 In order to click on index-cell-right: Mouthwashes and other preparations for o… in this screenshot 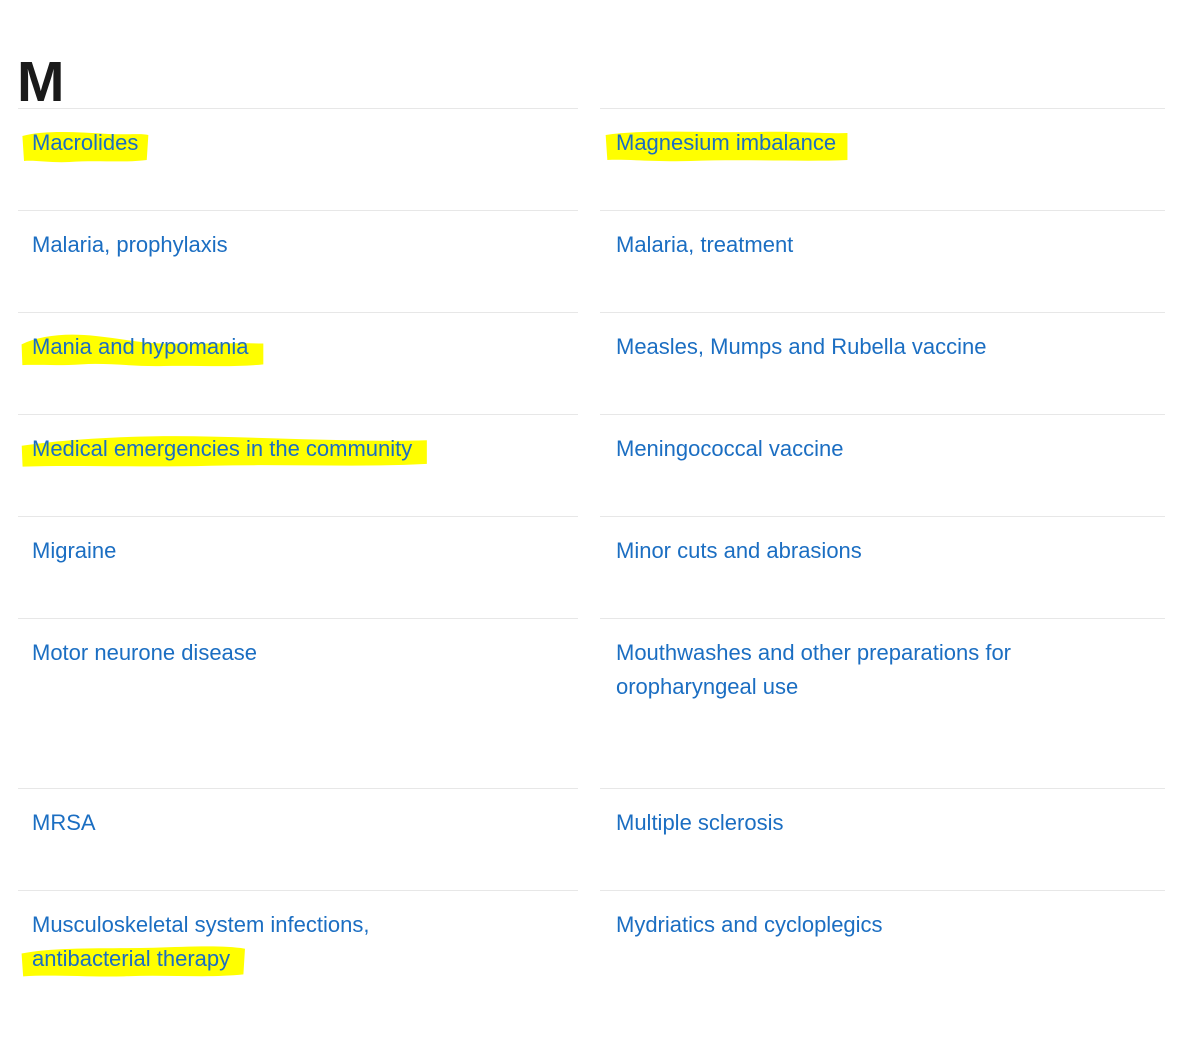, I will do `click(882, 703)`.